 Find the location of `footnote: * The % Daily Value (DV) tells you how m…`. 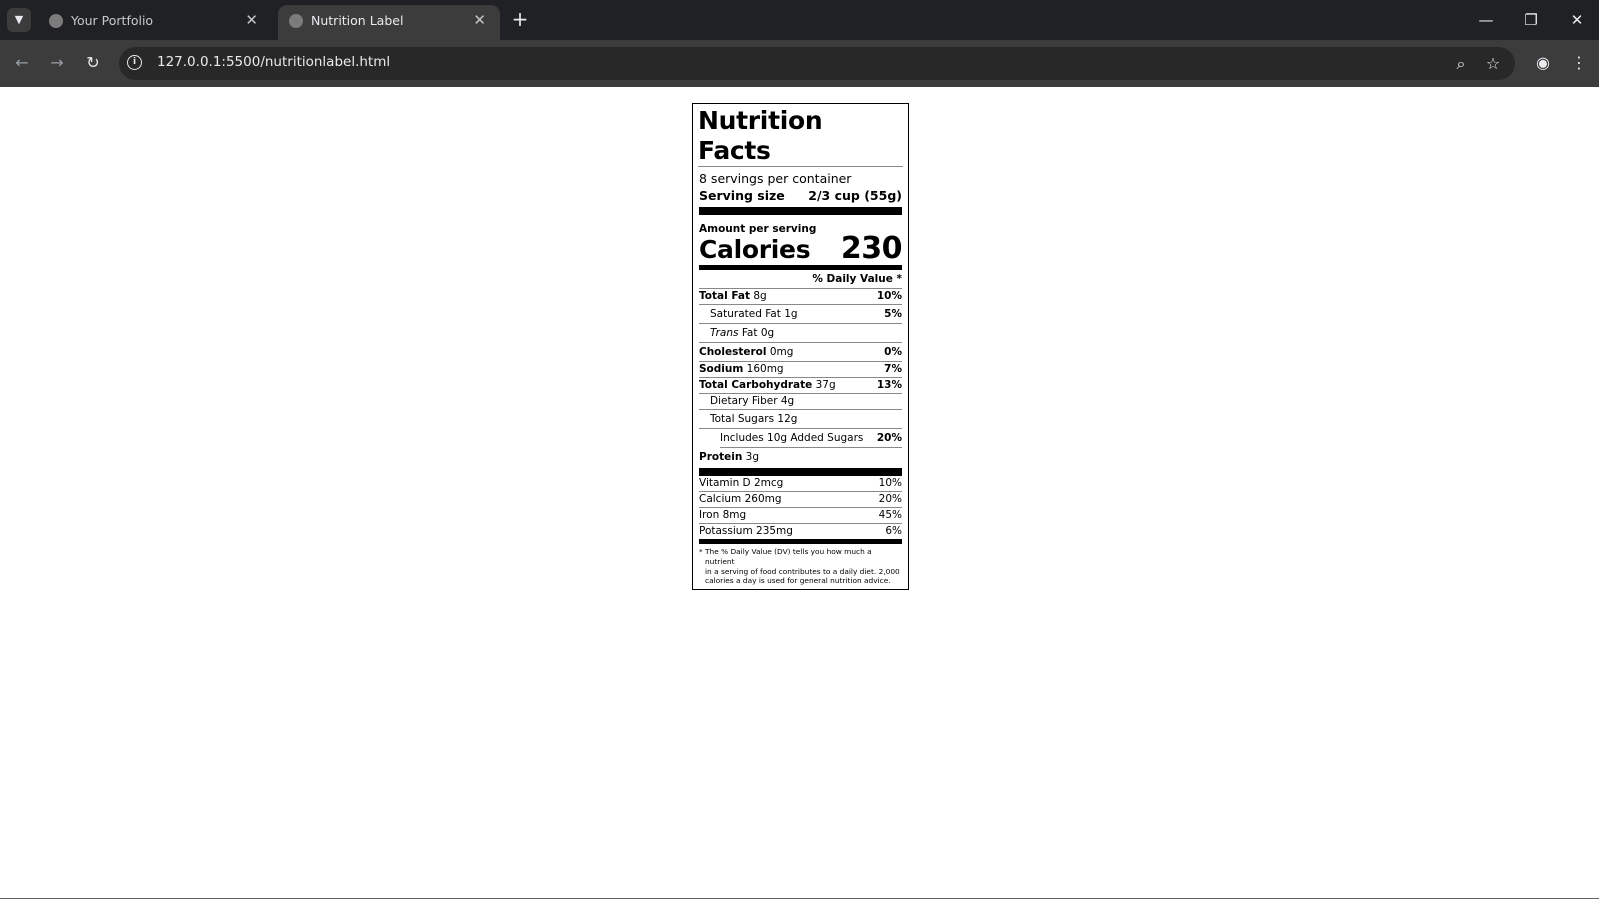

footnote: * The % Daily Value (DV) tells you how m… is located at coordinates (800, 565).